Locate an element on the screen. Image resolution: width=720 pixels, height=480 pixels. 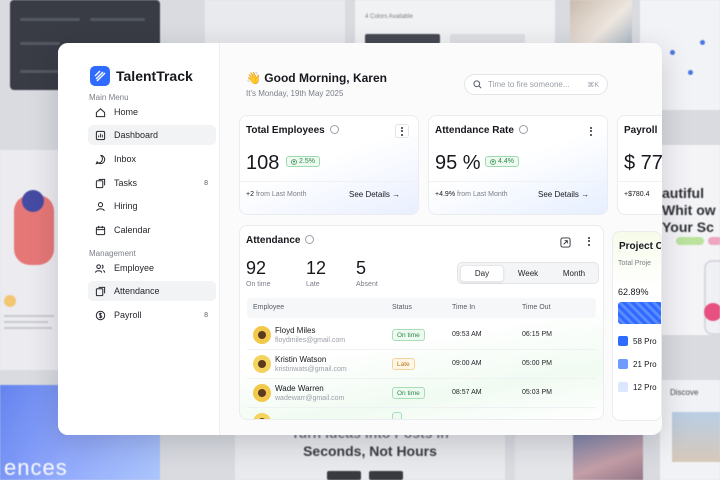
sidebar-item-employee: Employee is located at coordinates (152, 268).